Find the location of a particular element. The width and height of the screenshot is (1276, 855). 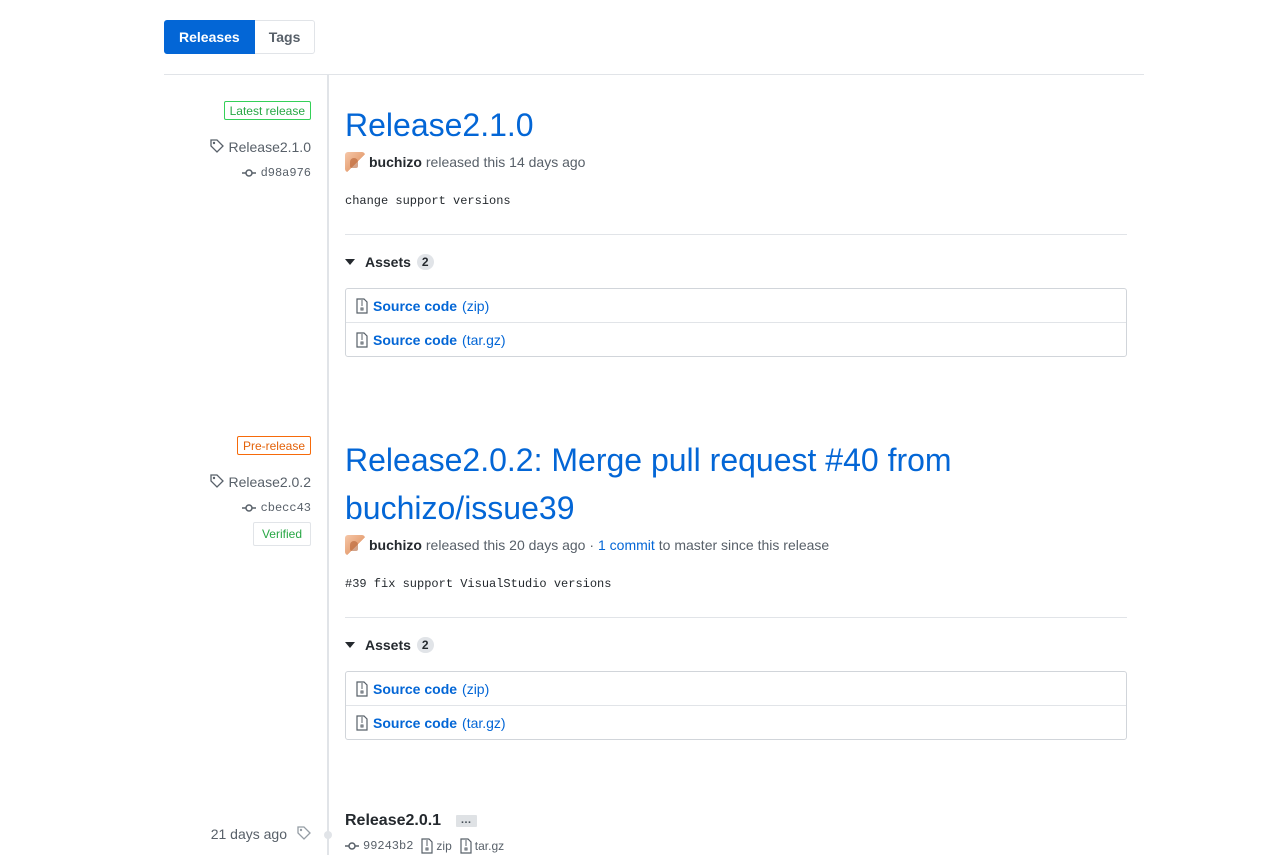

release-byline: buchizo released this 14 days ago is located at coordinates (736, 162).